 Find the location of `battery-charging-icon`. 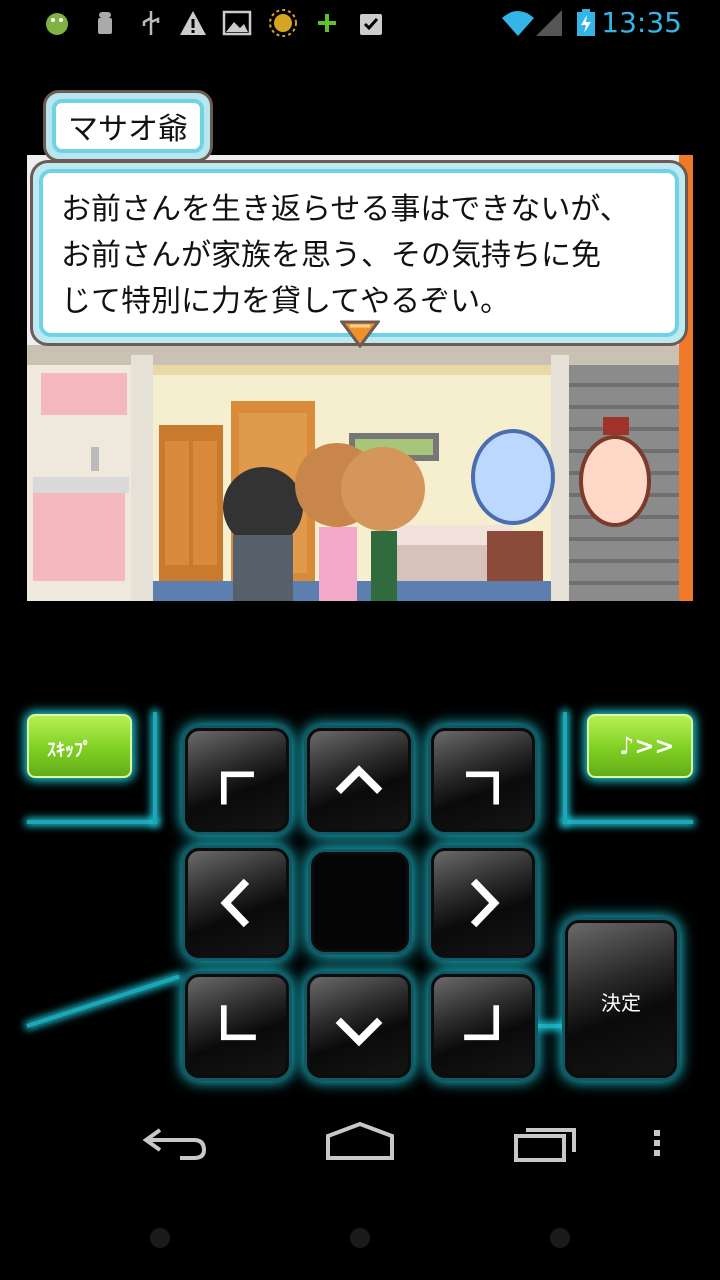

battery-charging-icon is located at coordinates (586, 22).